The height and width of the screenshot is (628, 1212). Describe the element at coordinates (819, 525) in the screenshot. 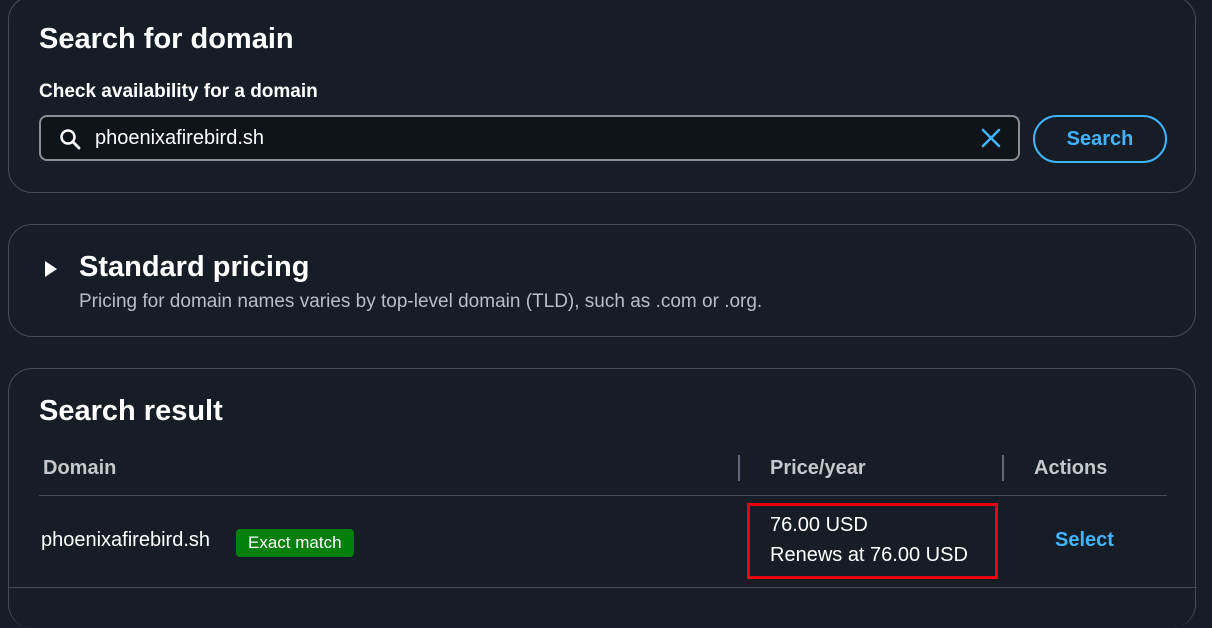

I see `price-per-year: 76.00 USD` at that location.